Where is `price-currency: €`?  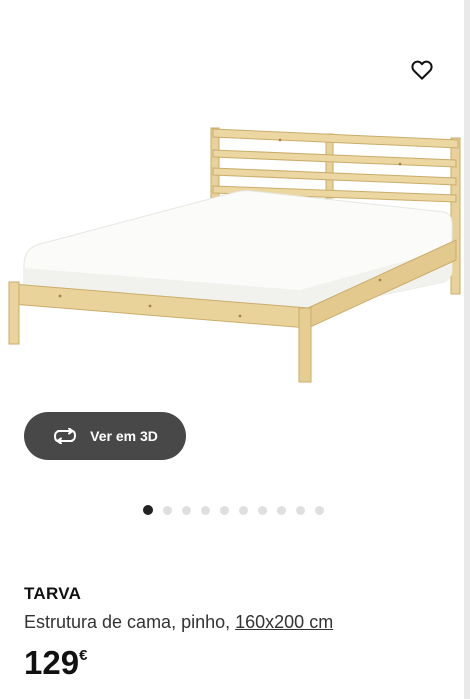
price-currency: € is located at coordinates (83, 655).